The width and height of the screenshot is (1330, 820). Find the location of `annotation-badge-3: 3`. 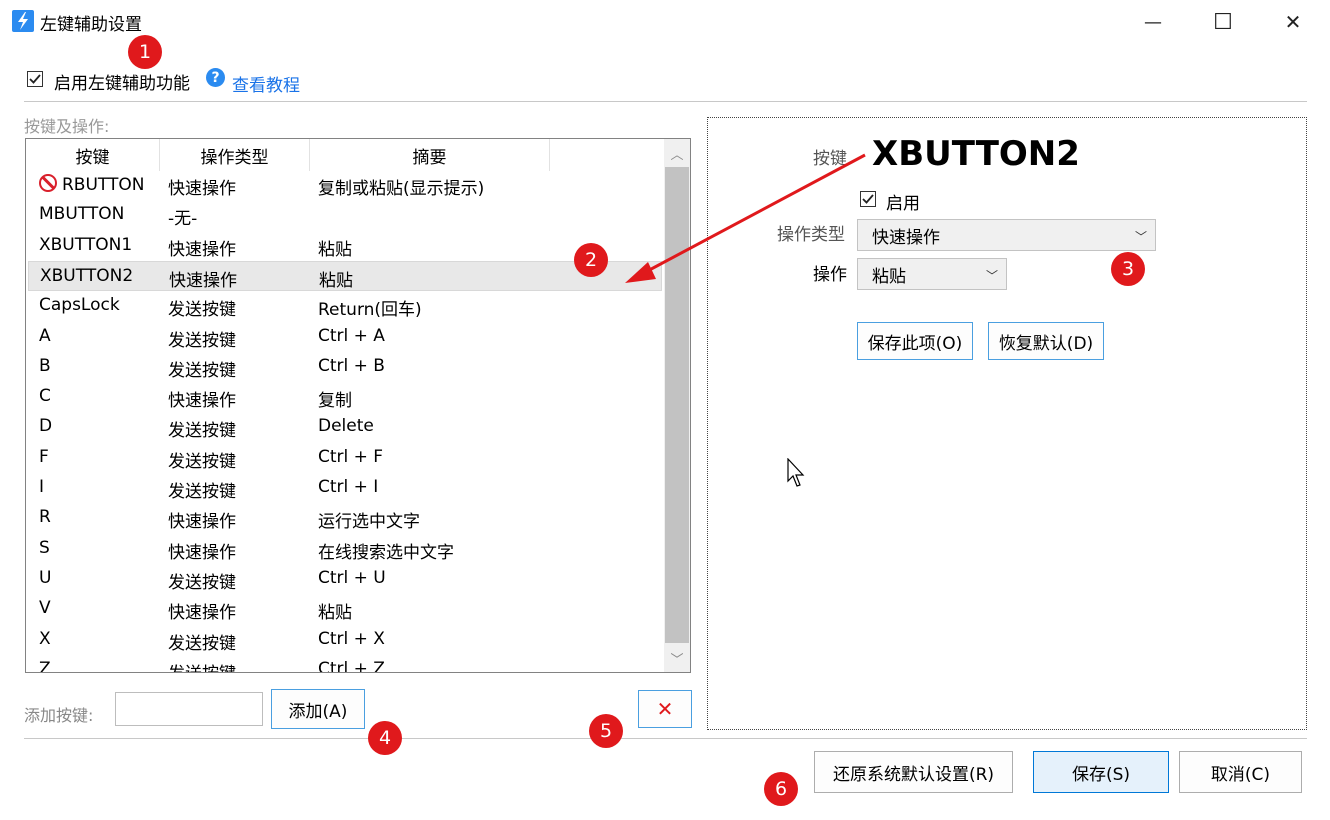

annotation-badge-3: 3 is located at coordinates (1128, 269).